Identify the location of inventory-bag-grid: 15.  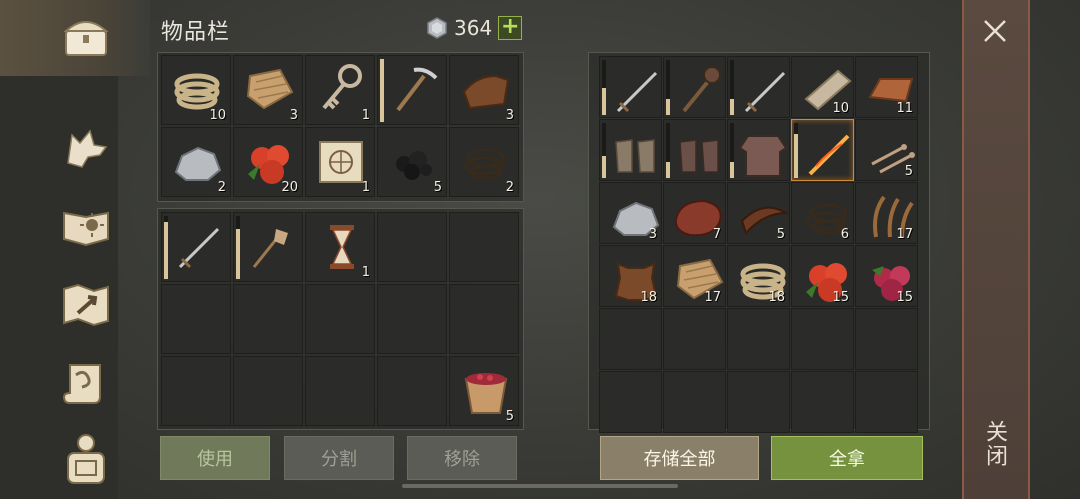
(340, 319).